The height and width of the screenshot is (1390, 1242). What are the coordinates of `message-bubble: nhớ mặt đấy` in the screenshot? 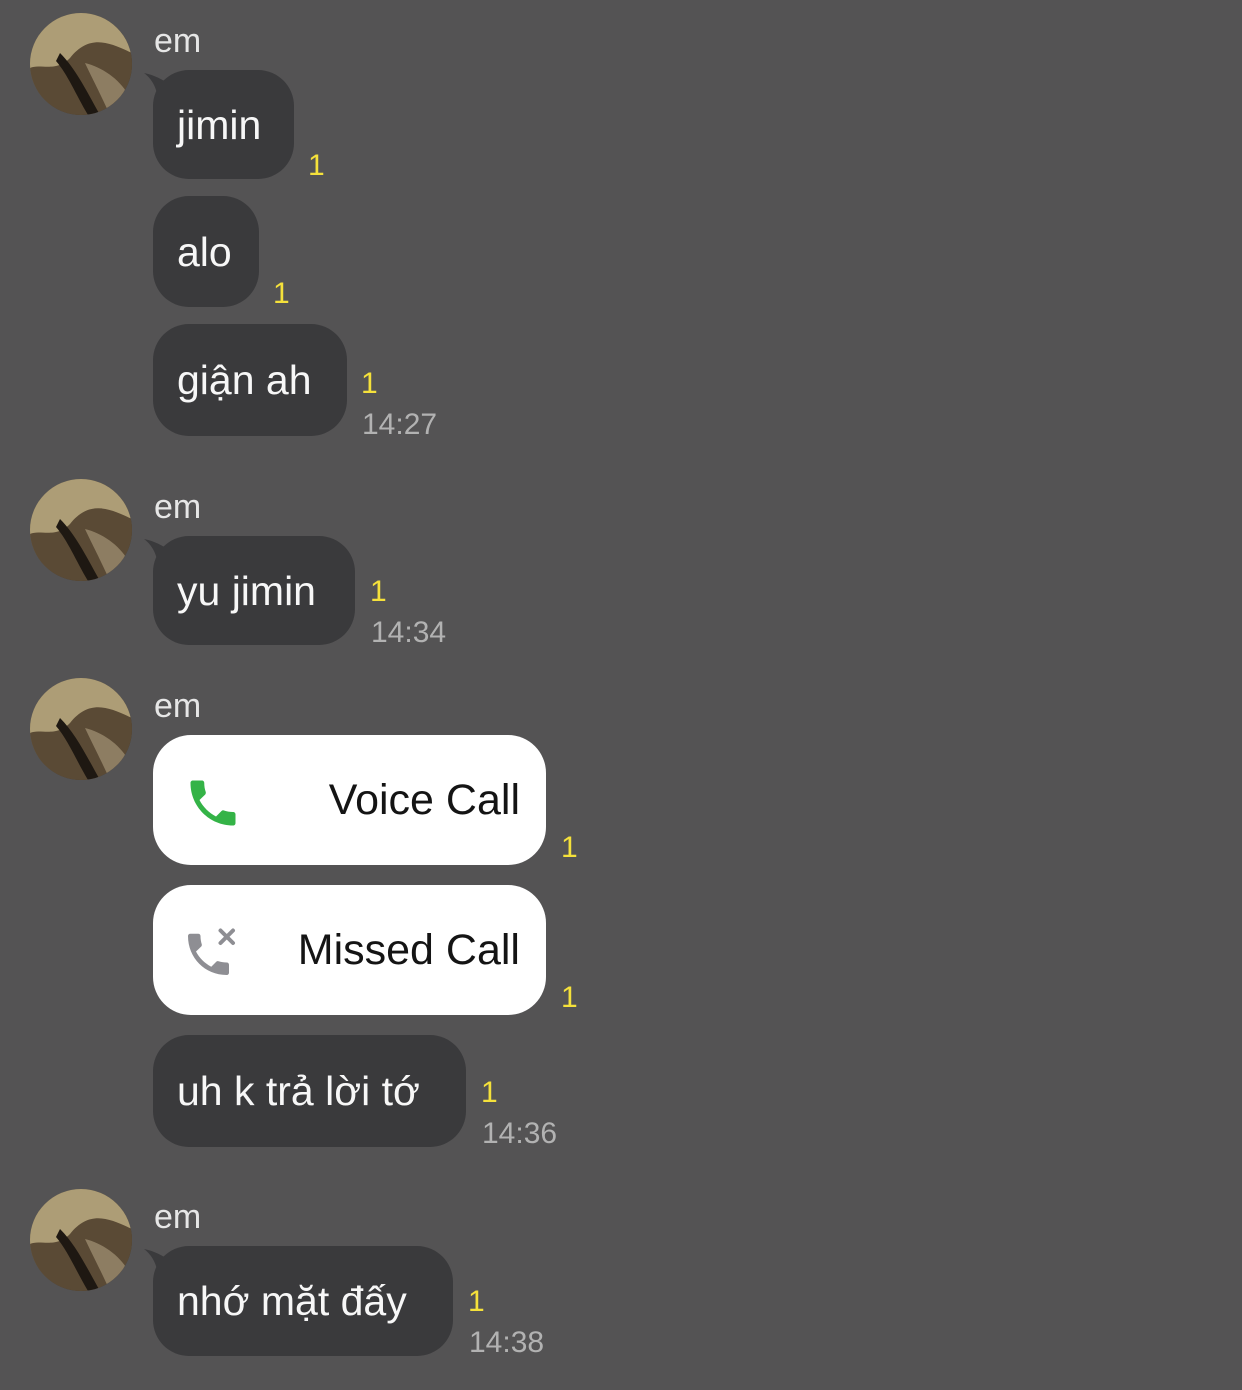 It's located at (303, 1301).